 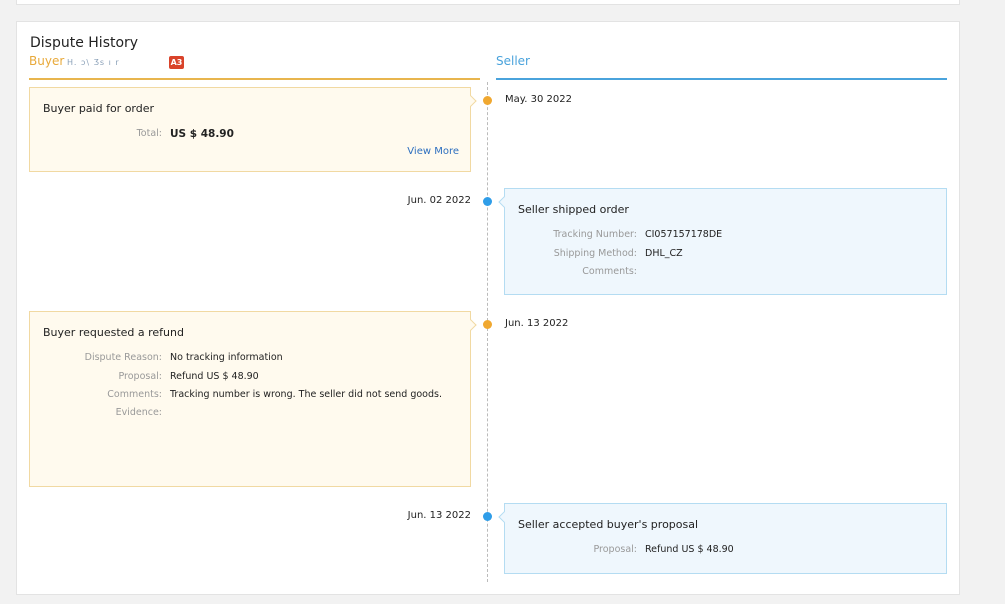 I want to click on tracking-number: CI057157178DE, so click(x=684, y=234).